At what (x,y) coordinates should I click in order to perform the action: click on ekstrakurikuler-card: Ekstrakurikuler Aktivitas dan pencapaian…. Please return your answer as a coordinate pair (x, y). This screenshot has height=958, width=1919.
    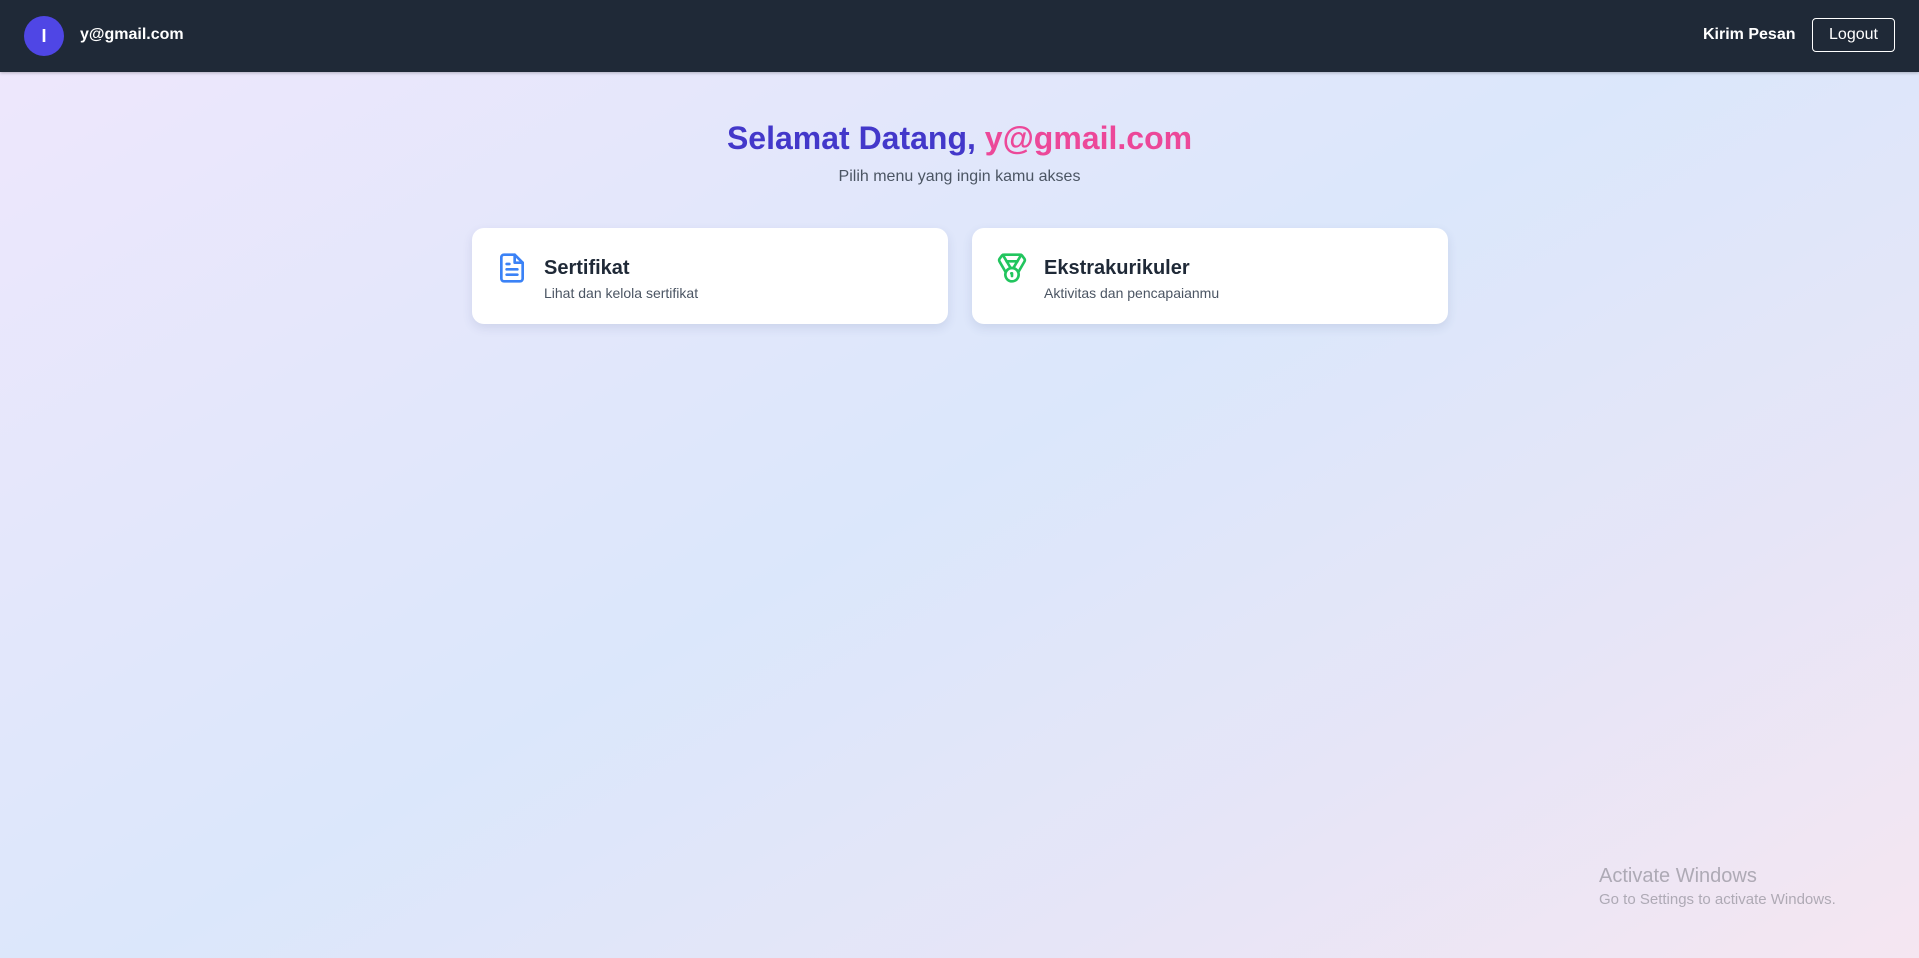
    Looking at the image, I should click on (1210, 276).